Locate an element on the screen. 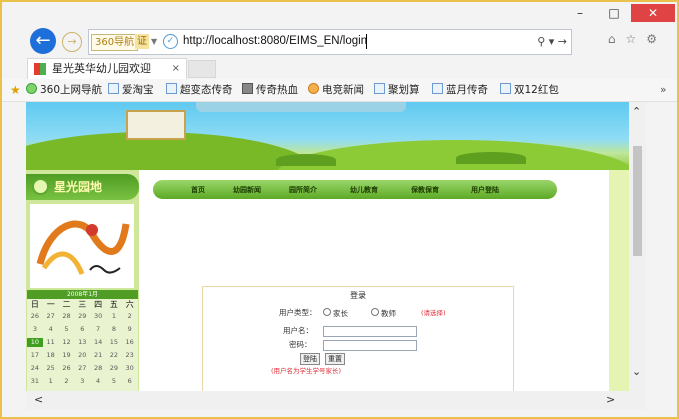  calendar-day: 25 is located at coordinates (51, 368).